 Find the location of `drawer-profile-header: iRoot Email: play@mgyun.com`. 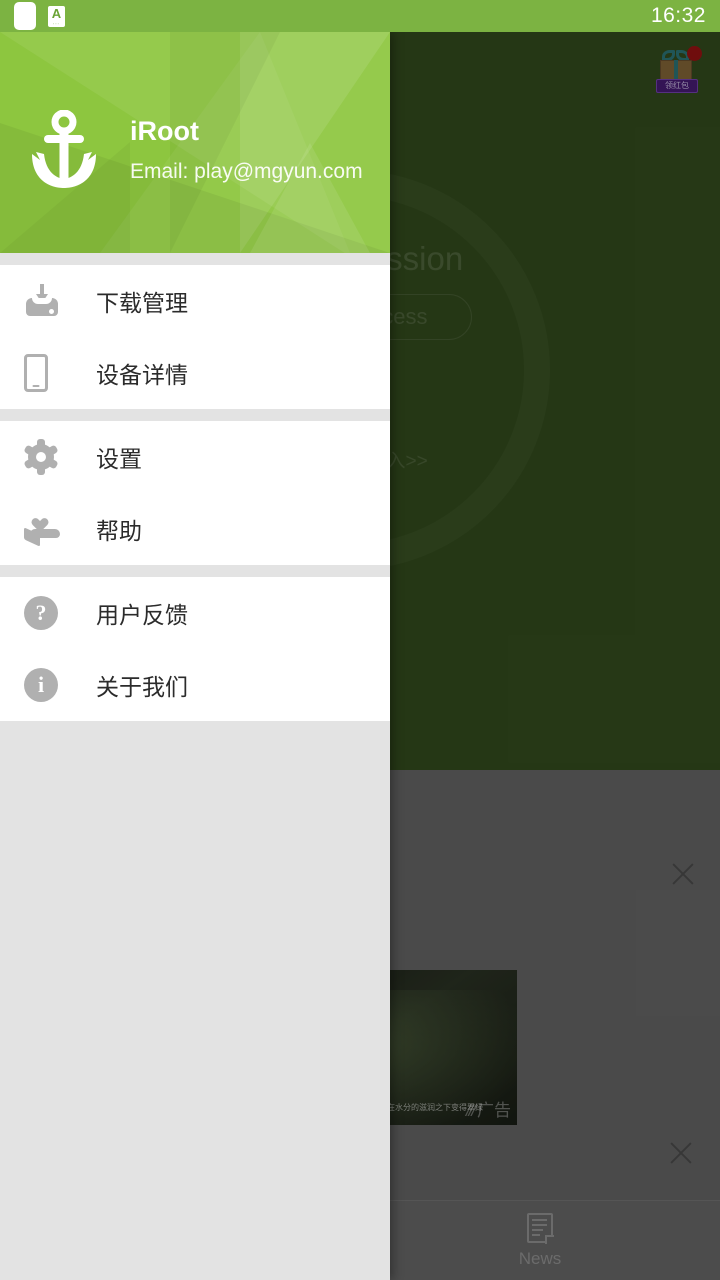

drawer-profile-header: iRoot Email: play@mgyun.com is located at coordinates (195, 142).